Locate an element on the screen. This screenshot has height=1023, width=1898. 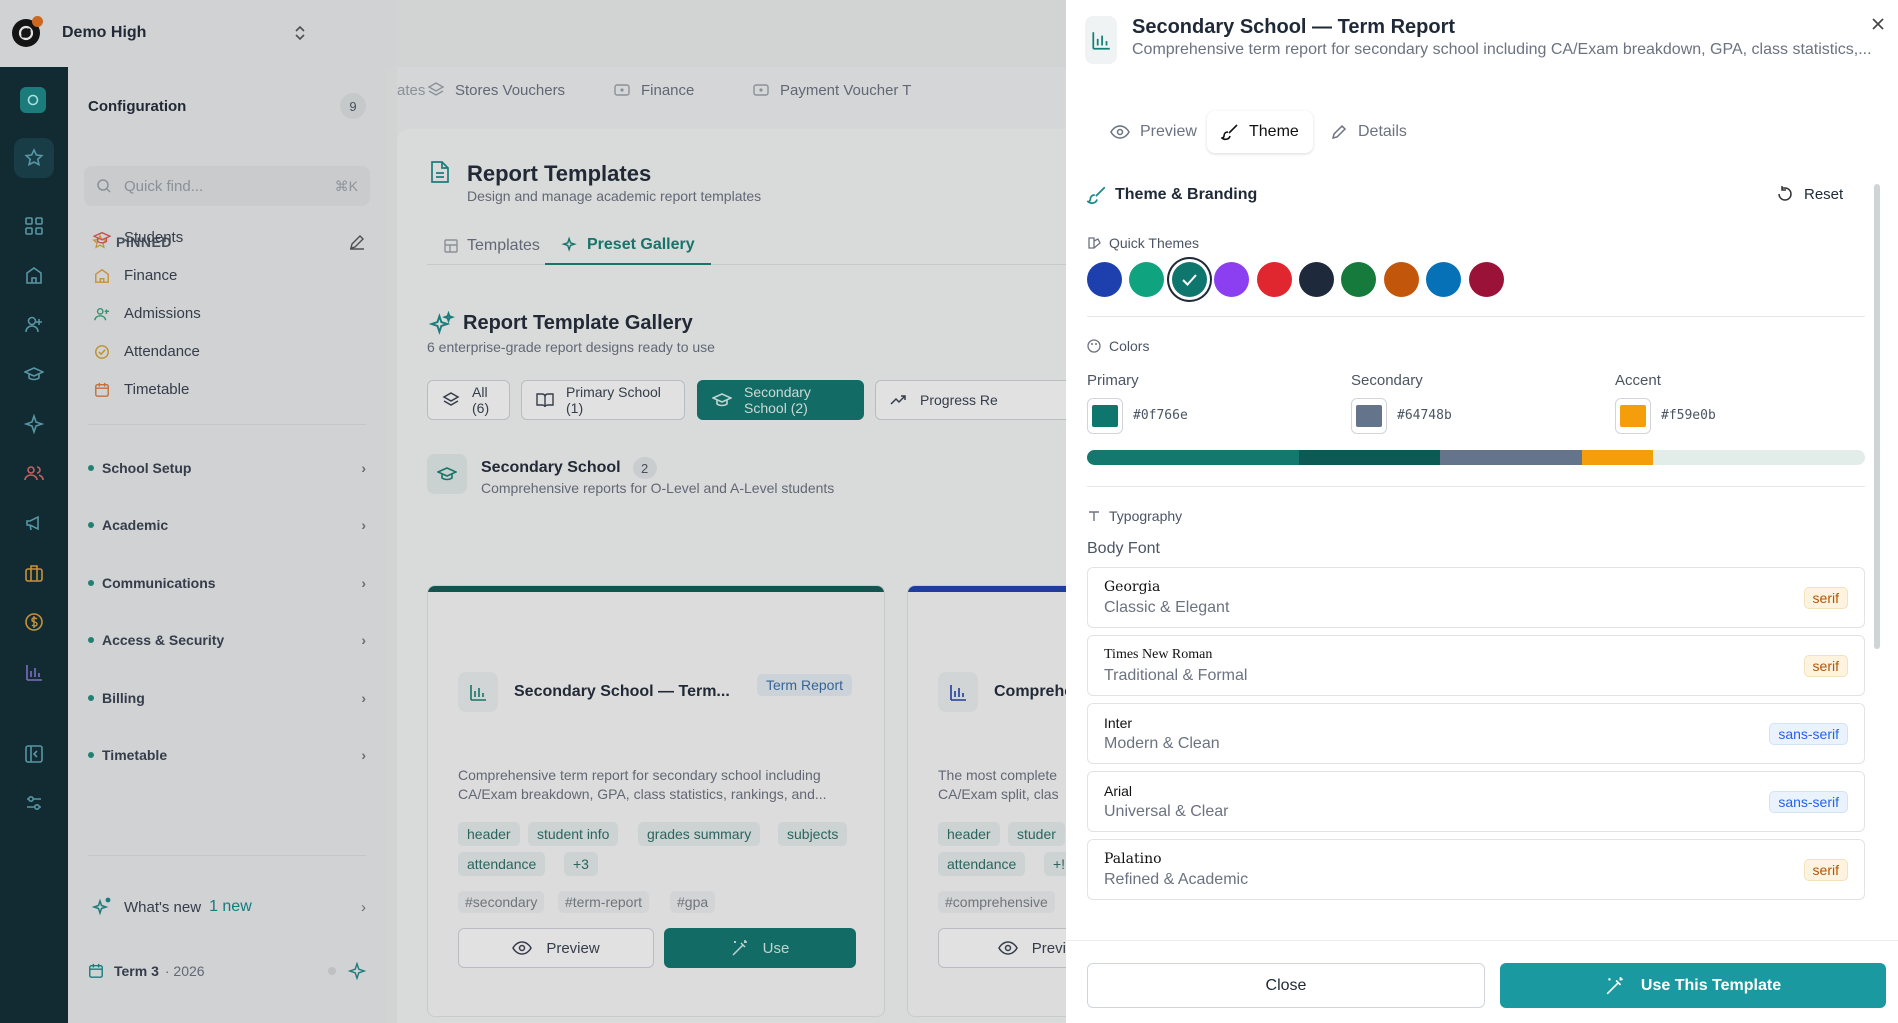
secondary-color-swatch is located at coordinates (1369, 416).